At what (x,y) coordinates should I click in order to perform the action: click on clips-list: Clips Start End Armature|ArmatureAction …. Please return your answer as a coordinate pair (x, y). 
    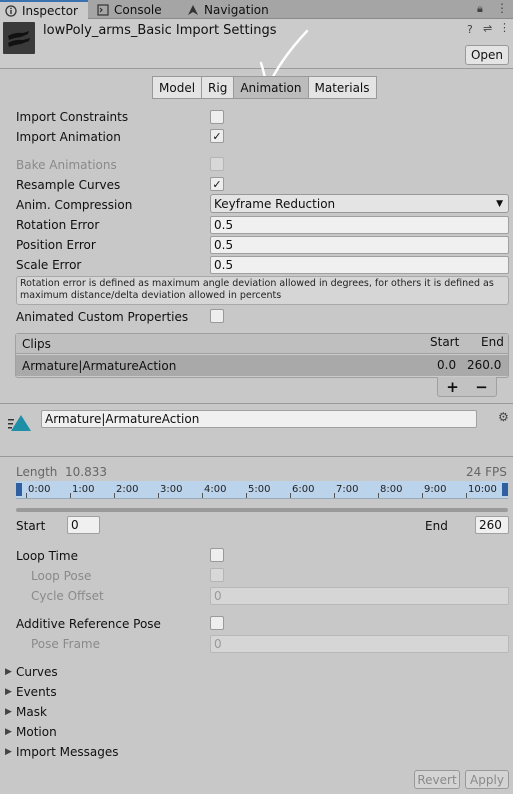
    Looking at the image, I should click on (262, 355).